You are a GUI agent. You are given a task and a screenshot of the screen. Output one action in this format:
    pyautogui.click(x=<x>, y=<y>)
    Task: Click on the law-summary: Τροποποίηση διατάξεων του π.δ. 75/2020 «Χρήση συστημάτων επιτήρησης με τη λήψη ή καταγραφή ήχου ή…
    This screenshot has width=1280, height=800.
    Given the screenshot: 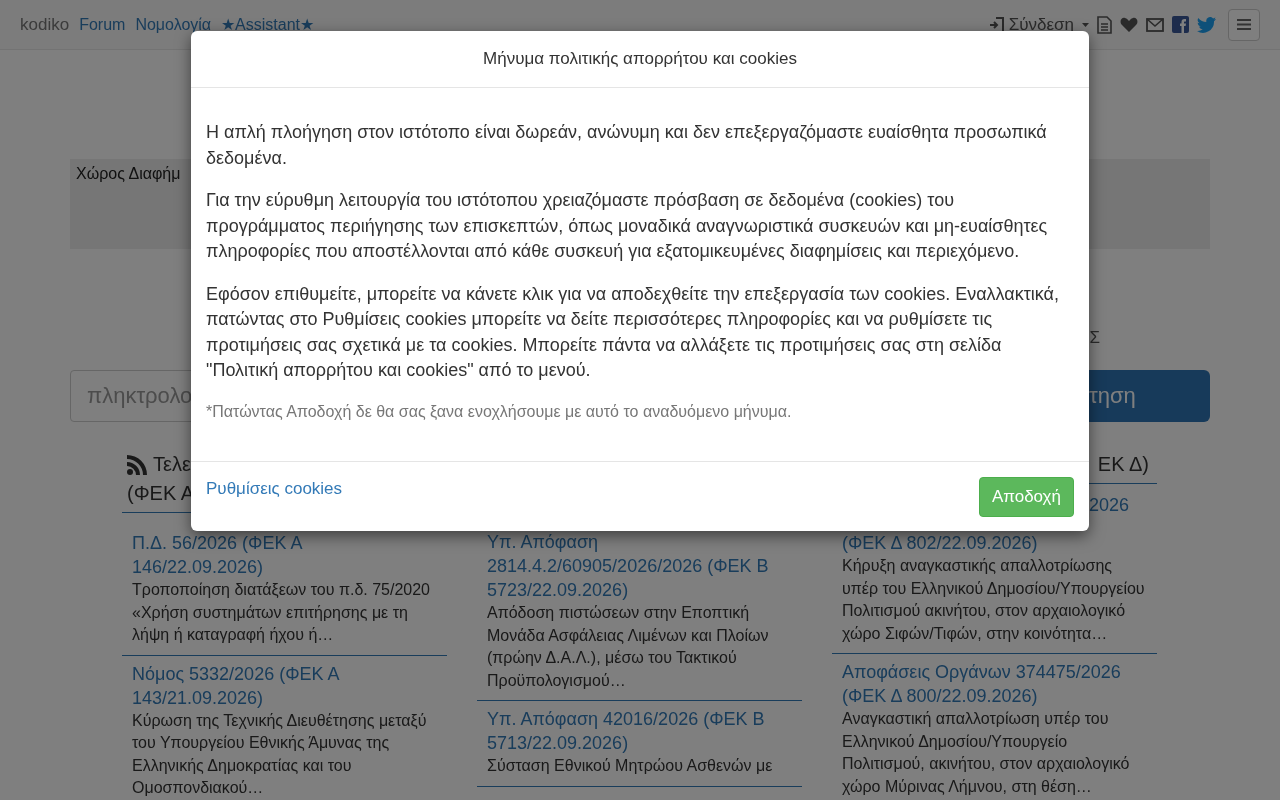 What is the action you would take?
    pyautogui.click(x=281, y=612)
    